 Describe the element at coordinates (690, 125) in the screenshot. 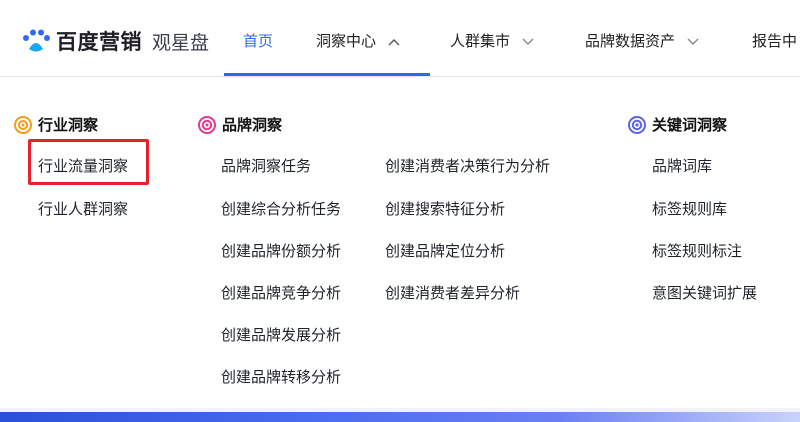

I see `section-keyword-insight-title: 关键词洞察` at that location.